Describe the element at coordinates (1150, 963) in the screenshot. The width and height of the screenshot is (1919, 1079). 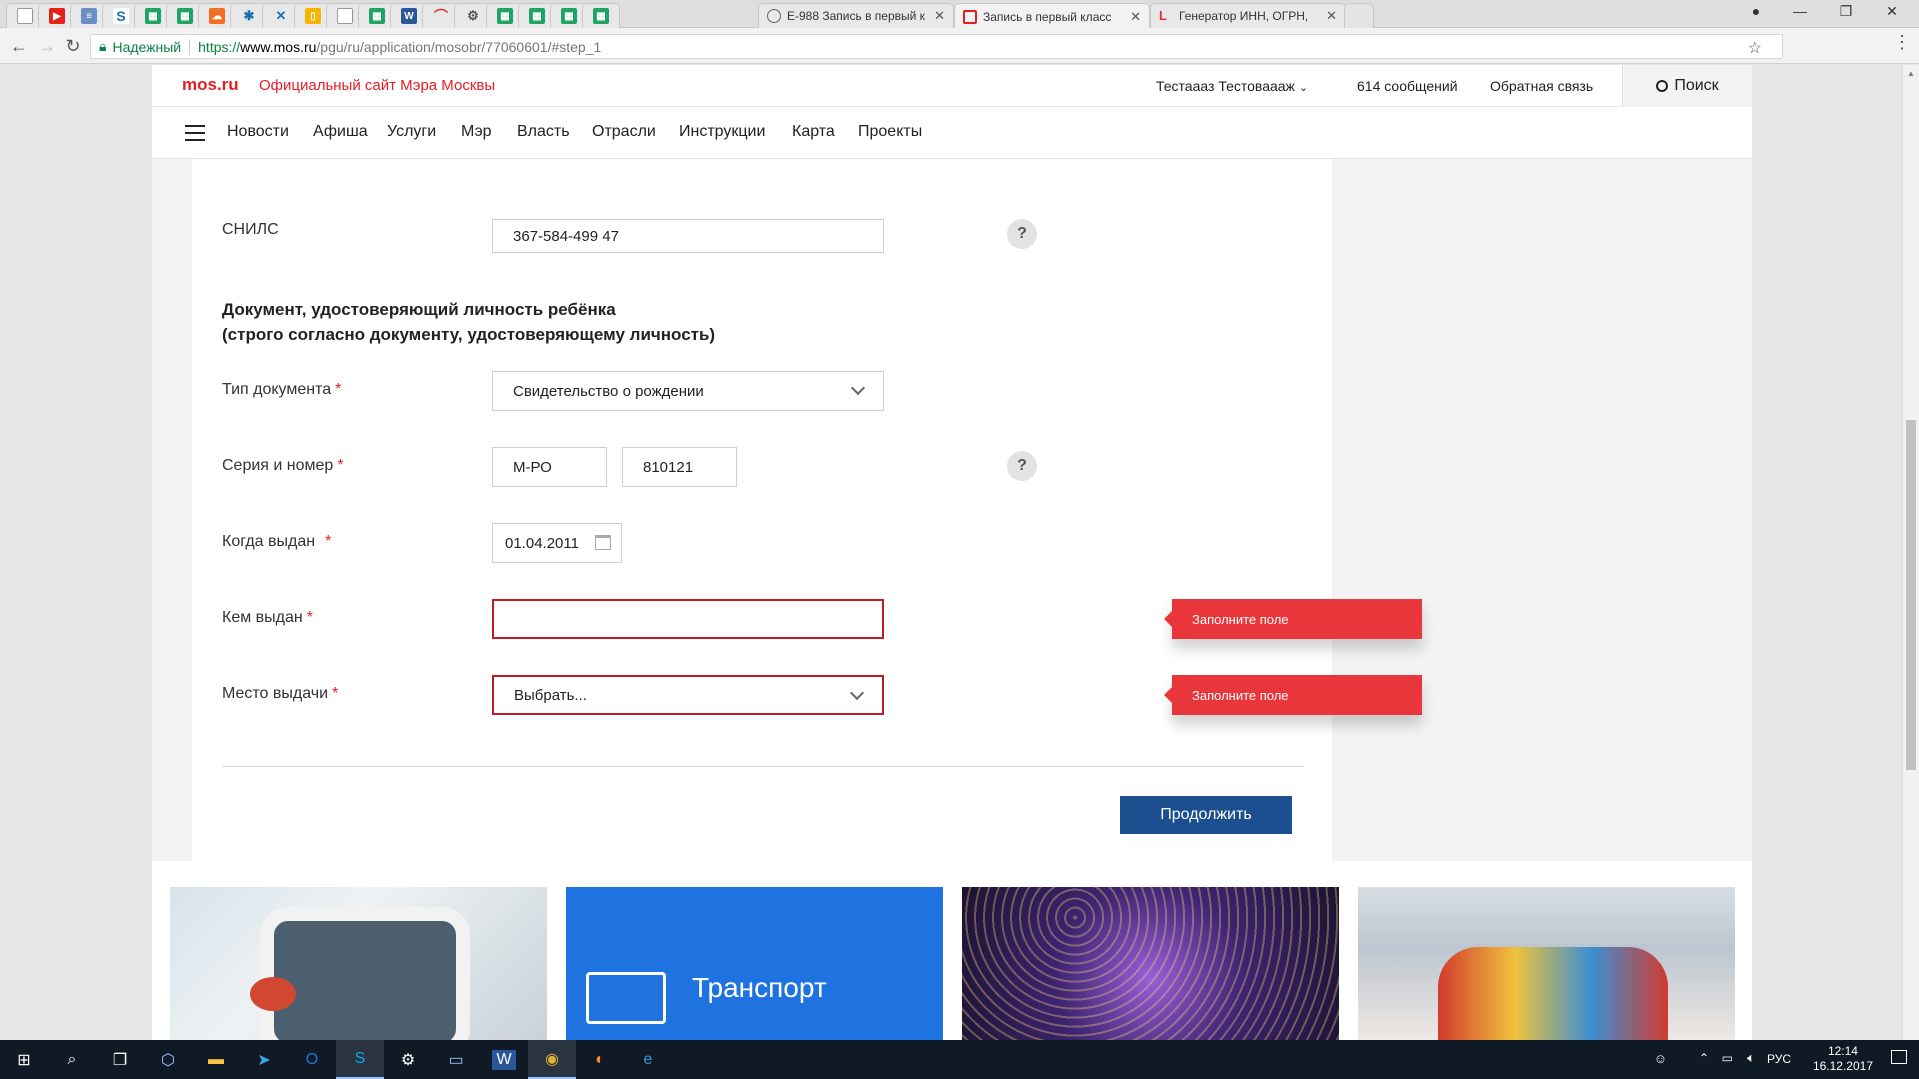
I see `festival-promo-tile` at that location.